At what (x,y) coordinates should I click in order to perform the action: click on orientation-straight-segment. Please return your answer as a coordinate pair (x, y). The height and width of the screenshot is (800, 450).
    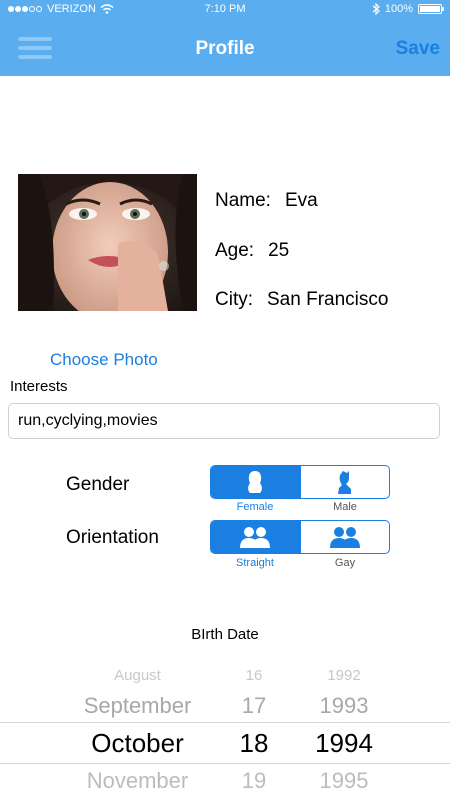
    Looking at the image, I should click on (255, 537).